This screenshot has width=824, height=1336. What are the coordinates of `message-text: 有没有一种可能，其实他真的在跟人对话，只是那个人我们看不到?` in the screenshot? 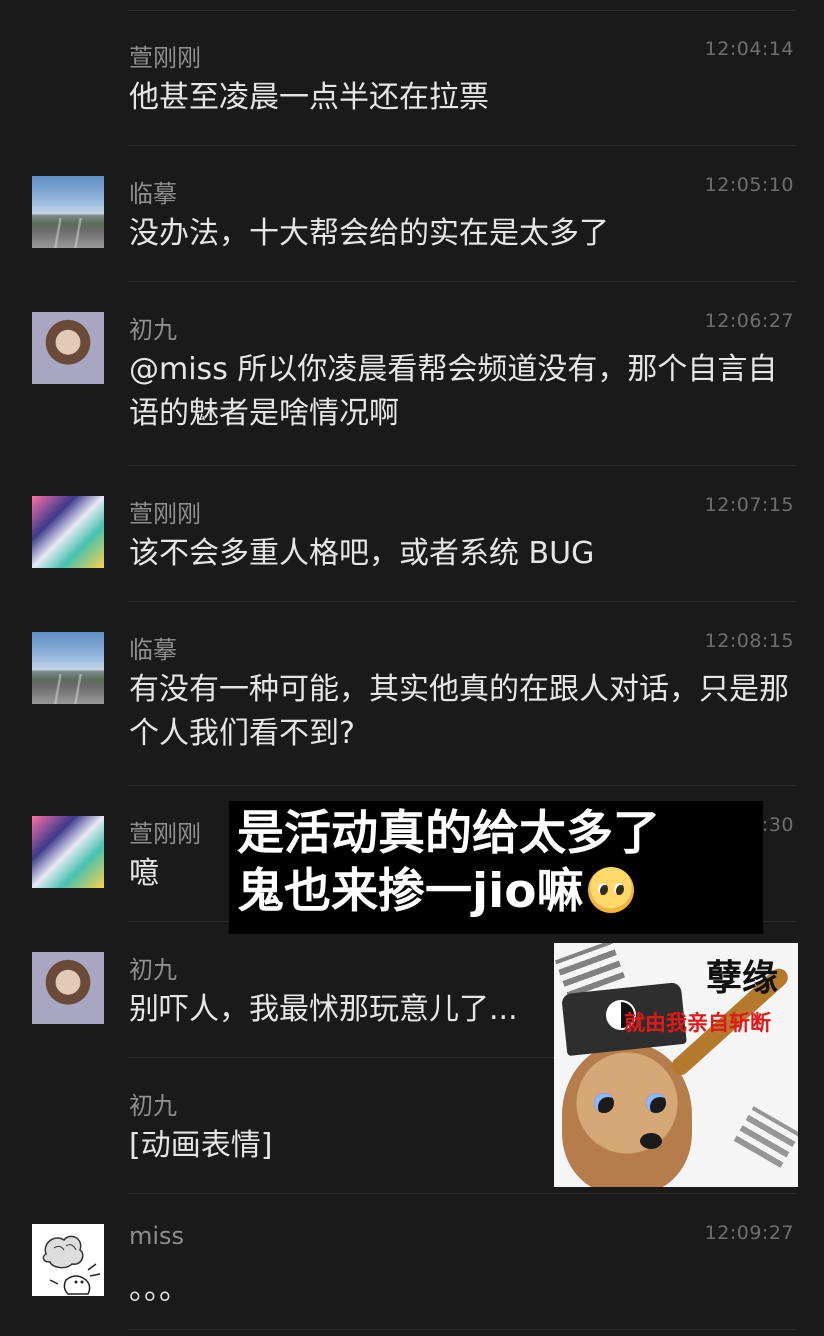 It's located at (459, 712).